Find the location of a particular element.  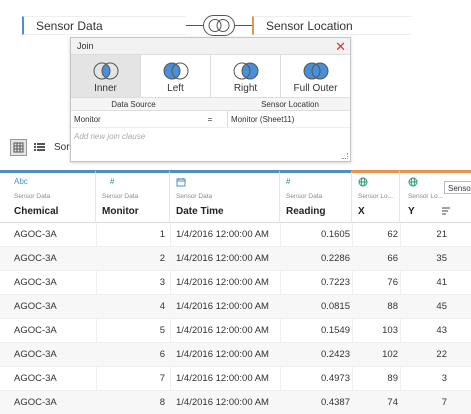

join-type-selector: Inner Left Right Full Outer is located at coordinates (210, 76).